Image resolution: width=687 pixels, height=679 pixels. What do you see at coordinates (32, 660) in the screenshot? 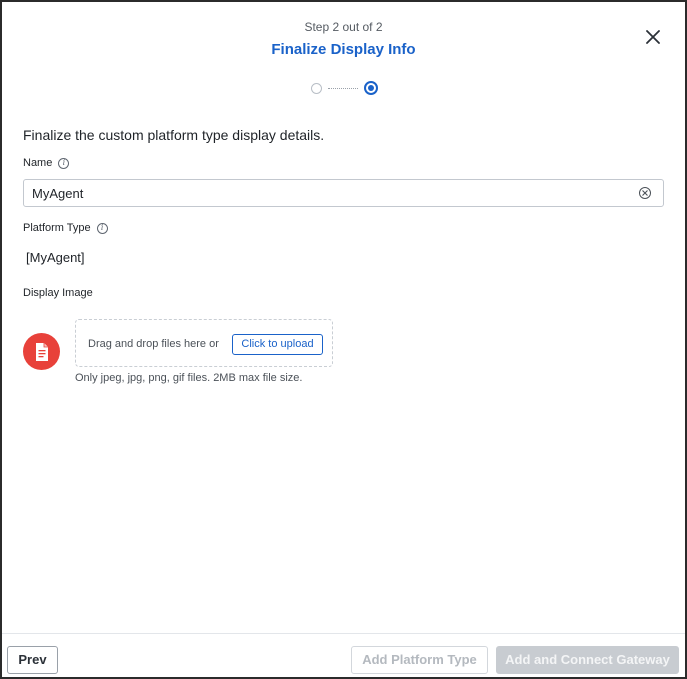
I see `prev-button: Prev` at bounding box center [32, 660].